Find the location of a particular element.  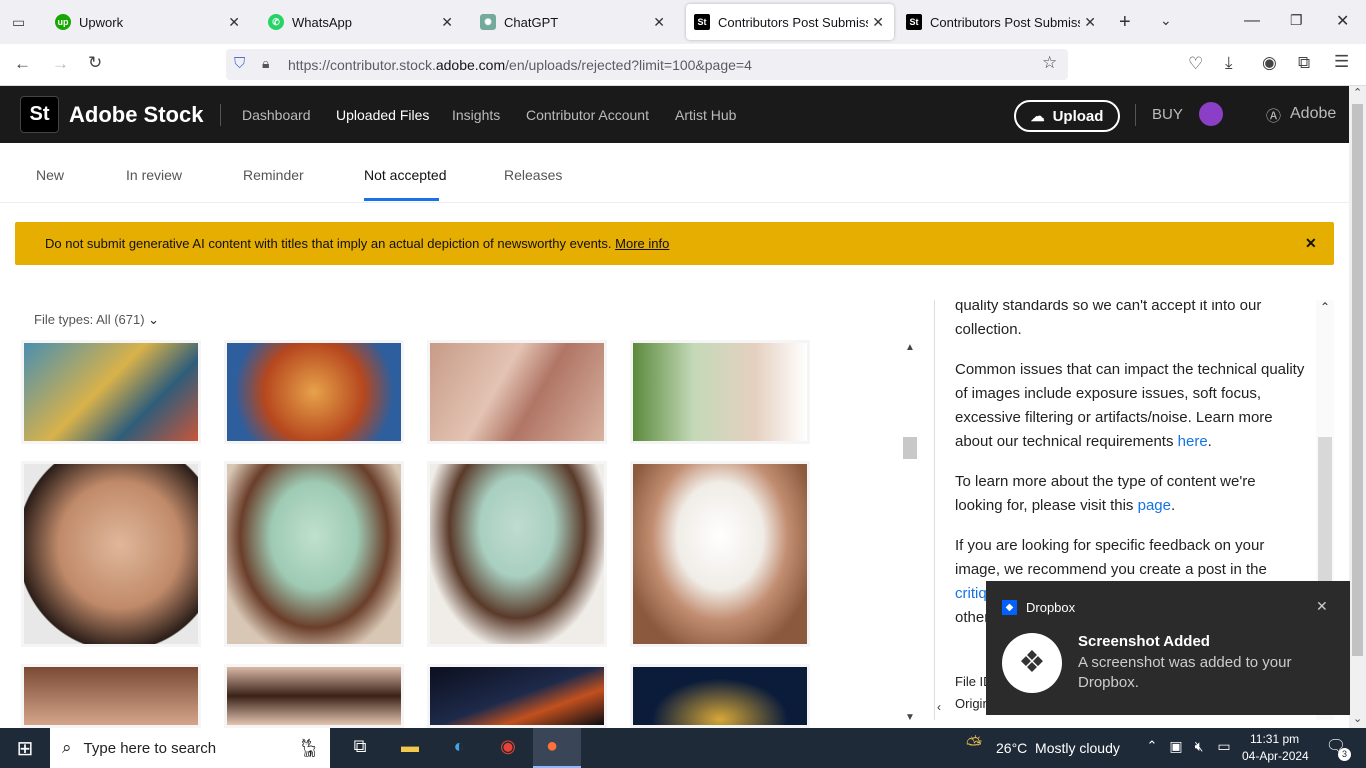

nav-artist-hub: Artist Hub is located at coordinates (705, 115).